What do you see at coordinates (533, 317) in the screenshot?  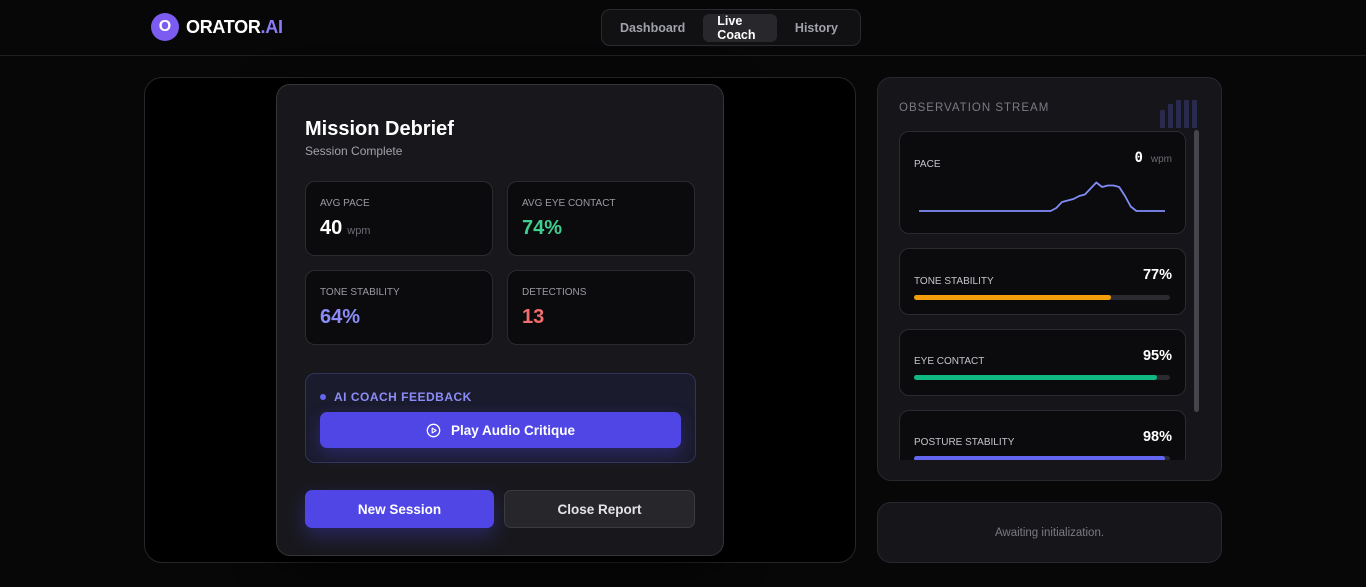 I see `stat-value: 13` at bounding box center [533, 317].